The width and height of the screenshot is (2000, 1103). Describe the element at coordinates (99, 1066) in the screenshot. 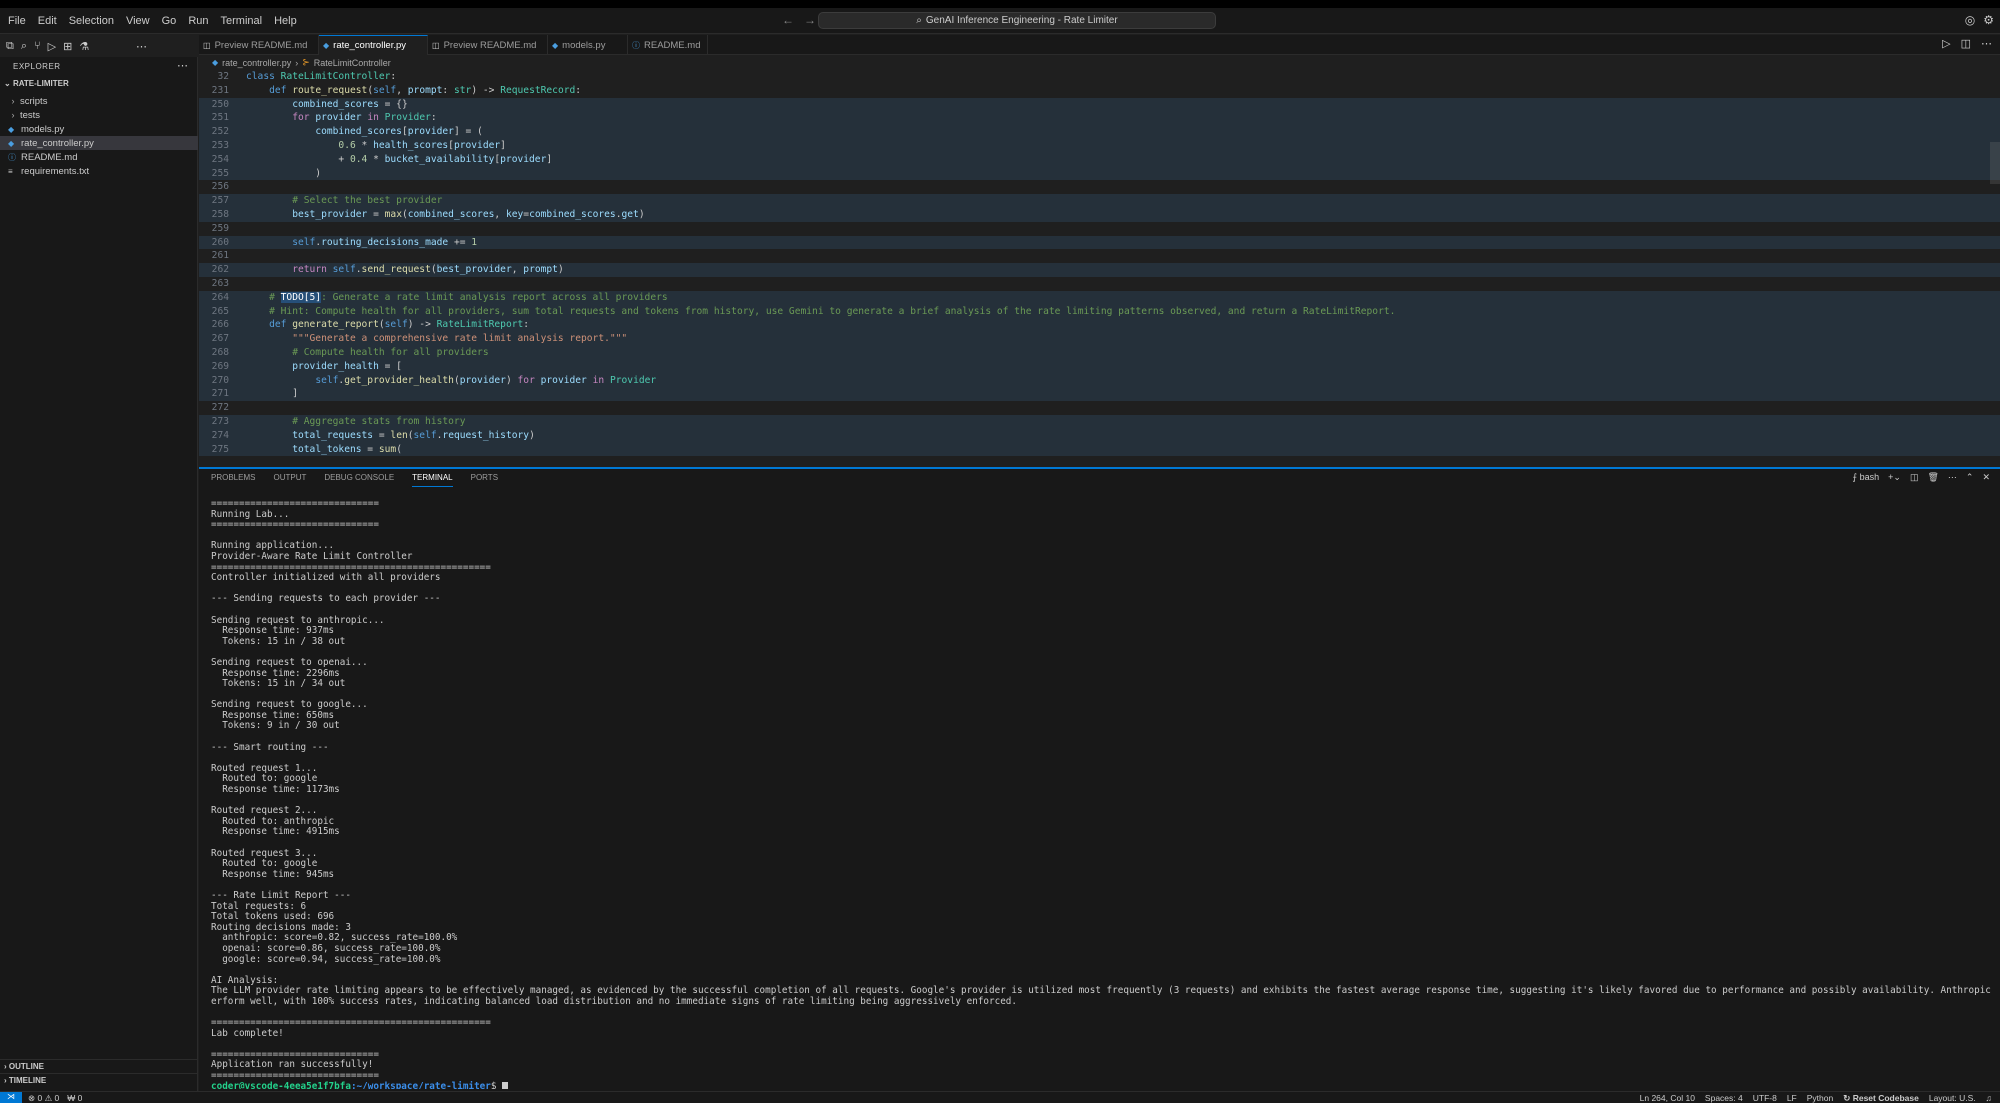

I see `outline-section: › OUTLINE` at that location.